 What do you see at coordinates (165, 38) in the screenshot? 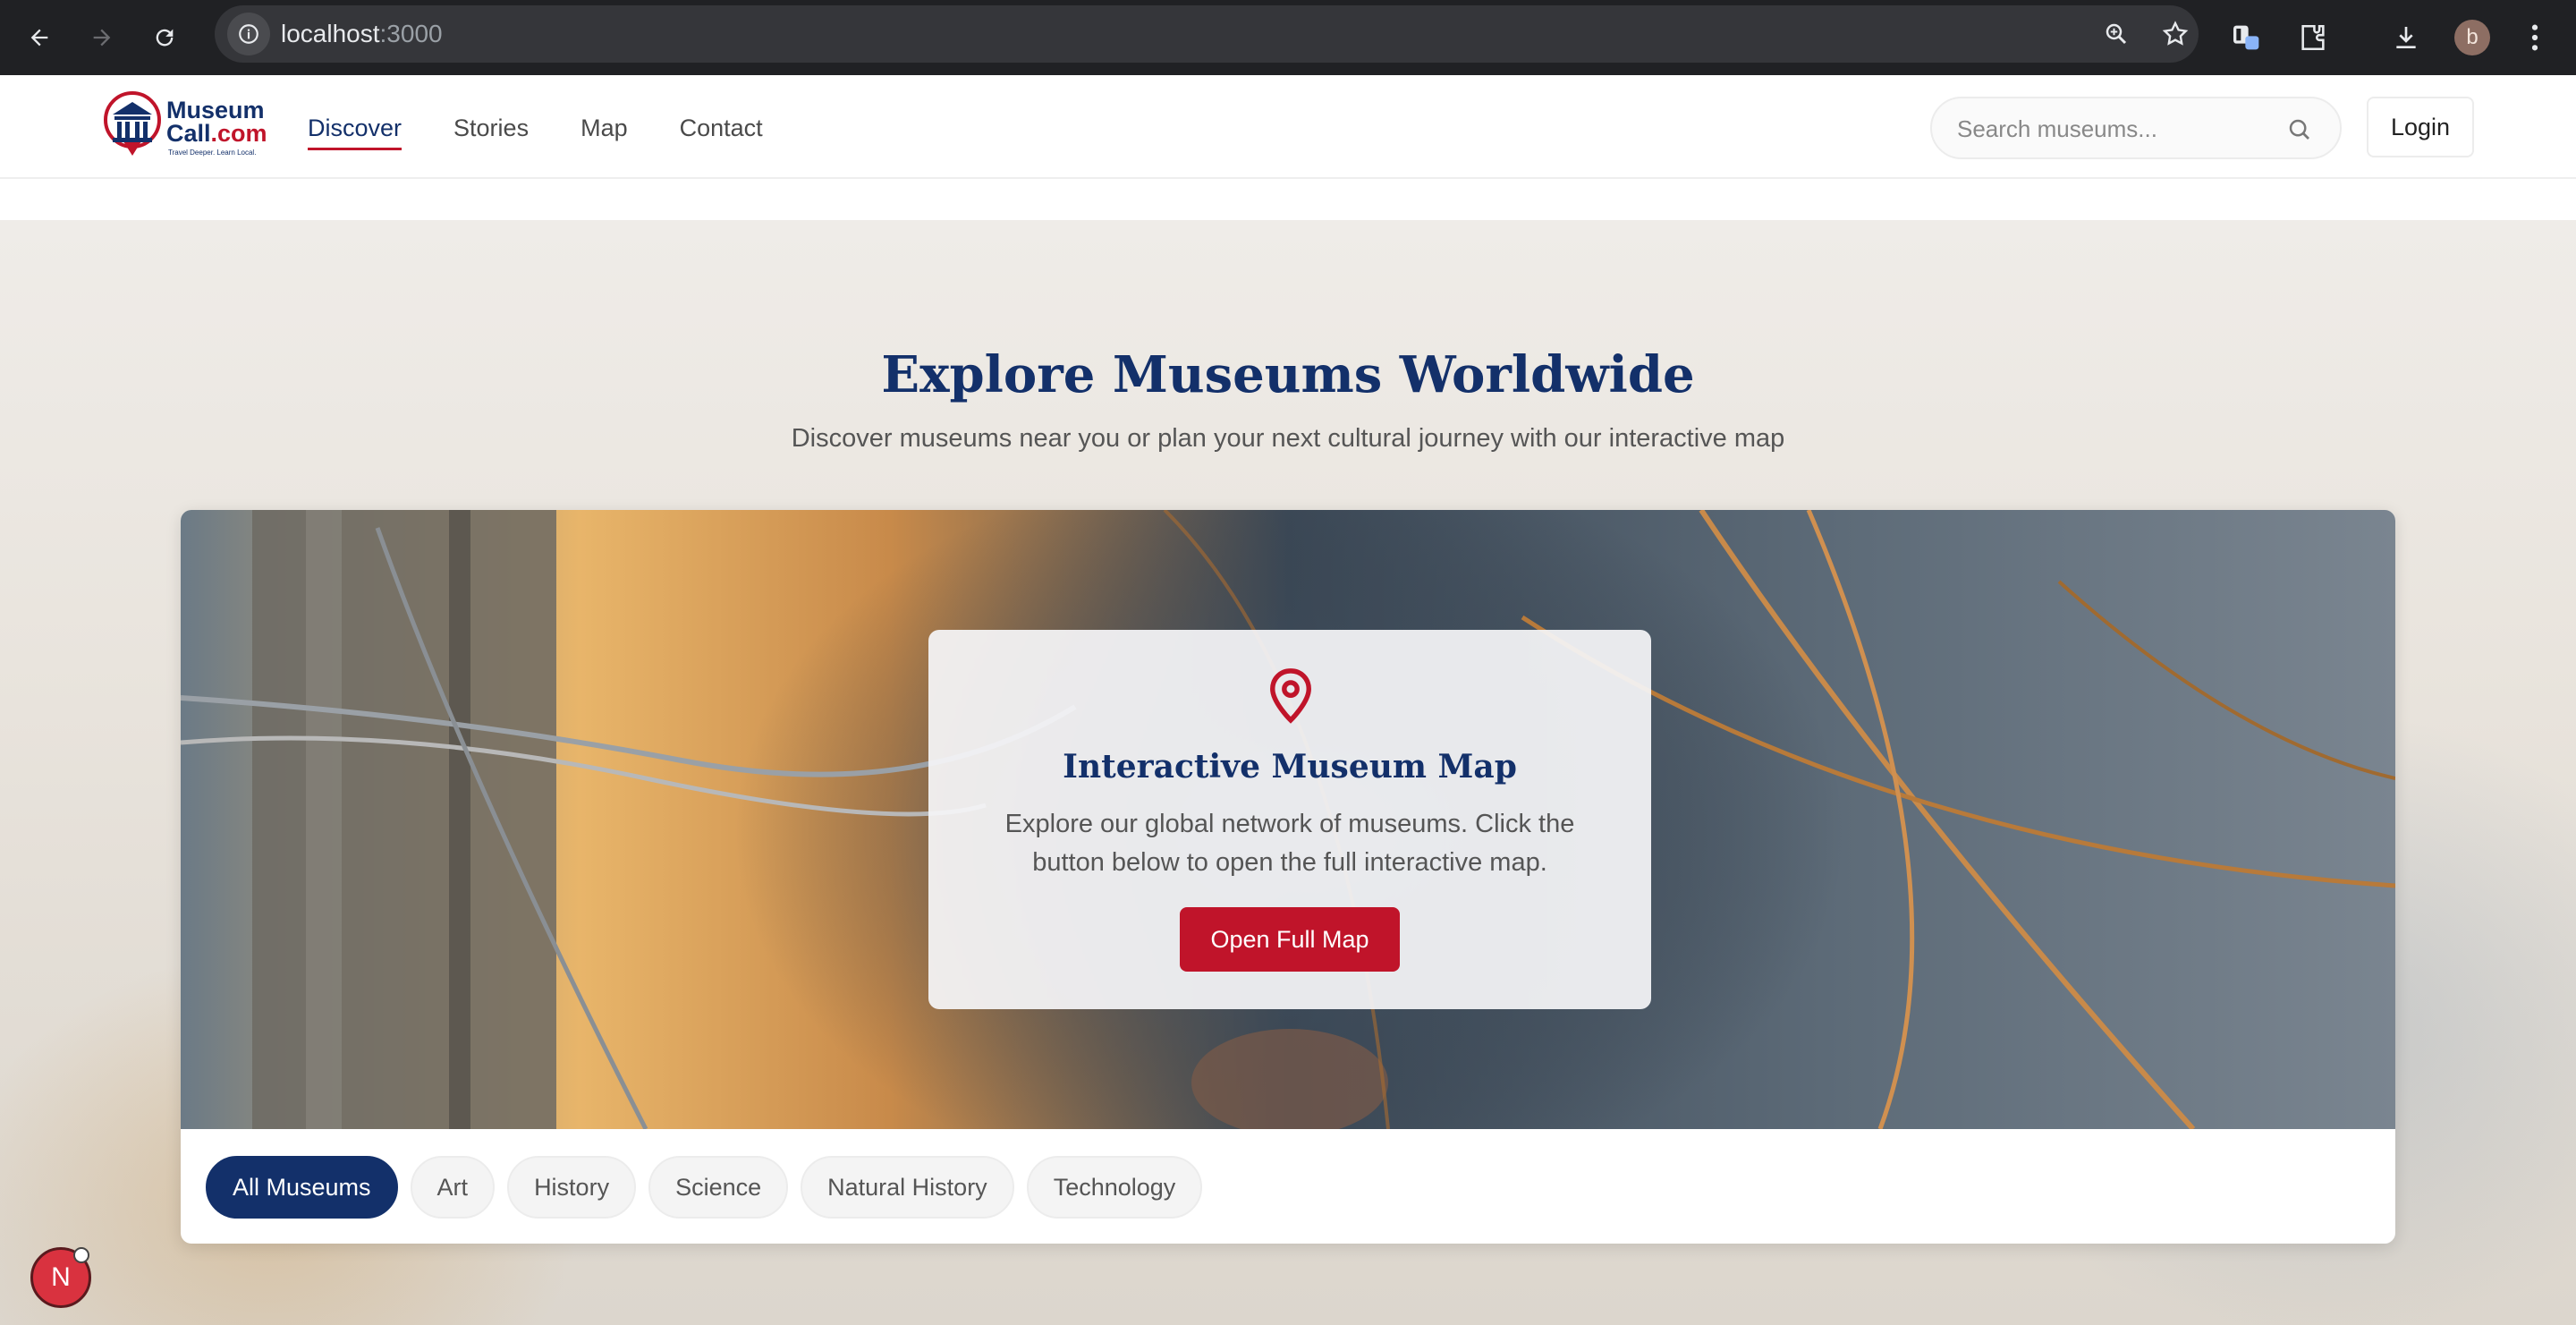
I see `reload-icon` at bounding box center [165, 38].